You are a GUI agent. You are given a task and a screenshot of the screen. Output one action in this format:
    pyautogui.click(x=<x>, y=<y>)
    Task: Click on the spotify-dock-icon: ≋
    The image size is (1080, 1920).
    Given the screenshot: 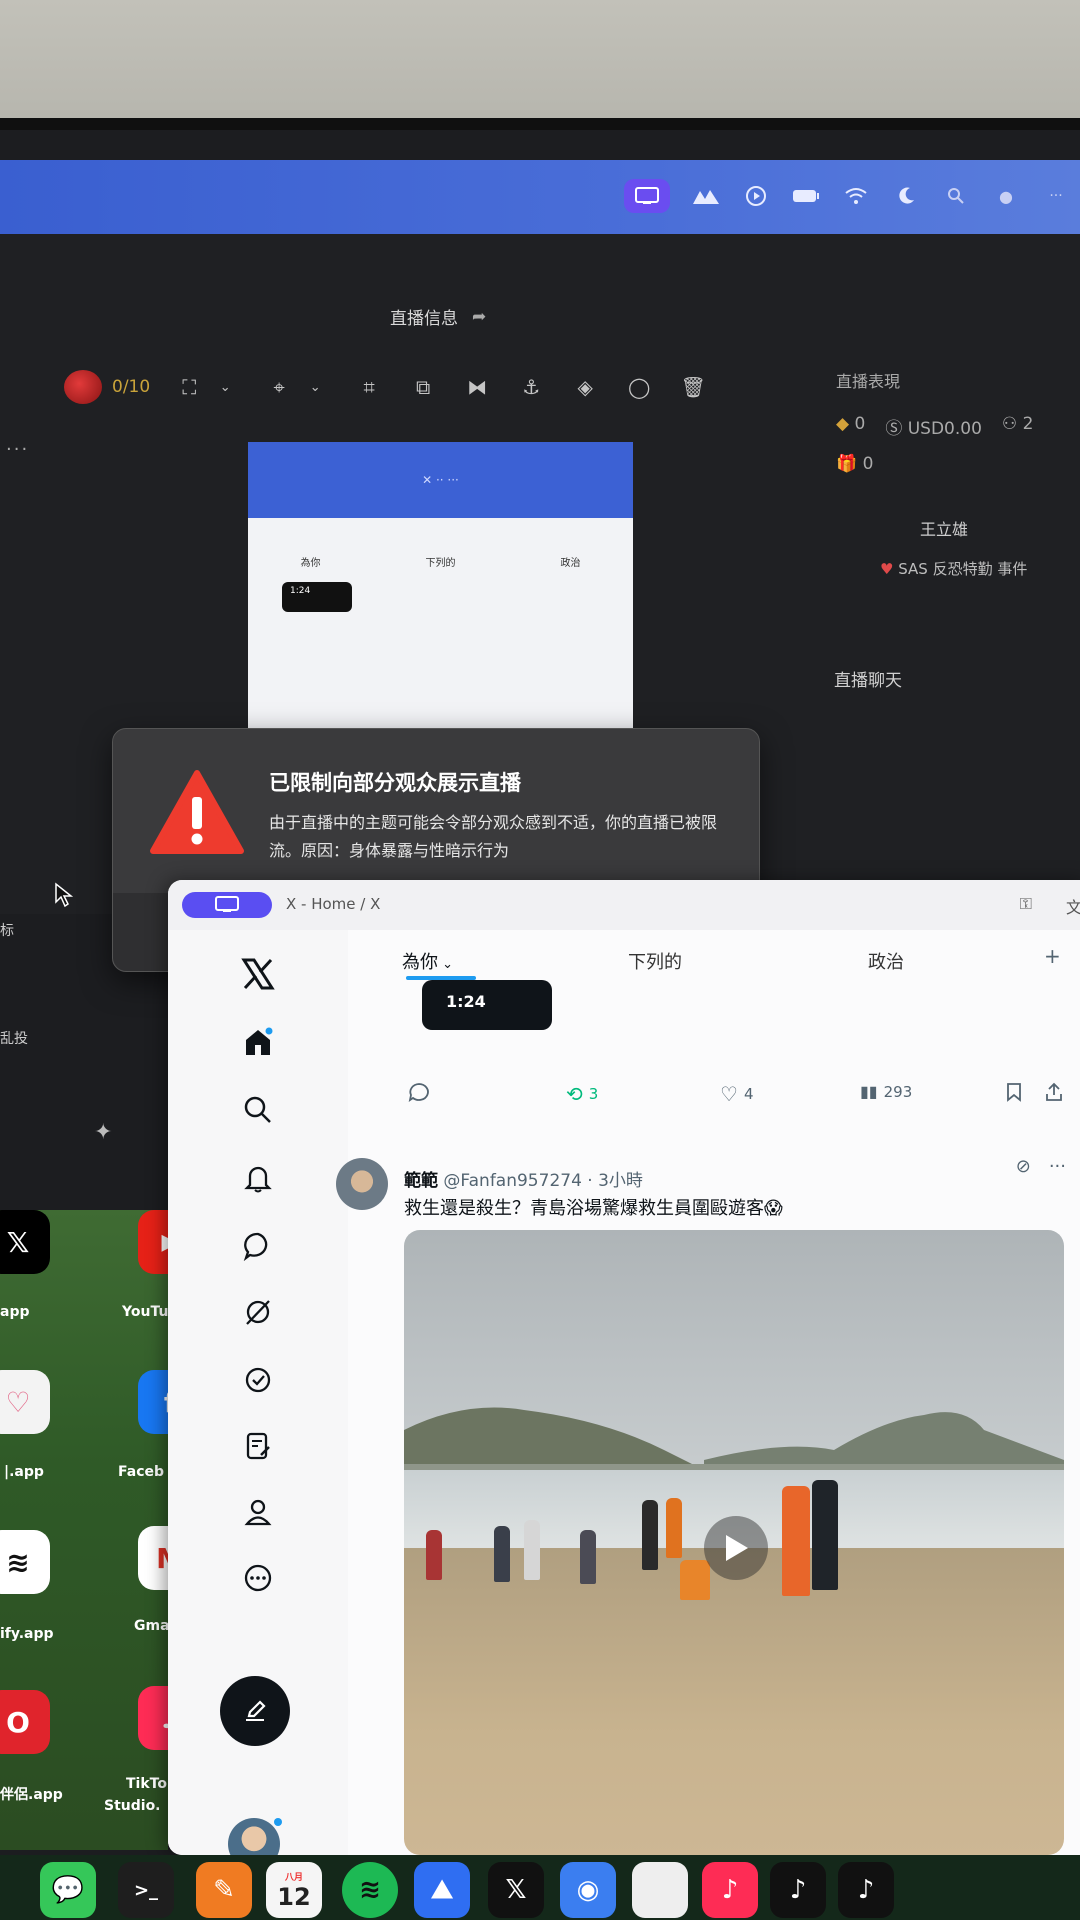 What is the action you would take?
    pyautogui.click(x=370, y=1890)
    